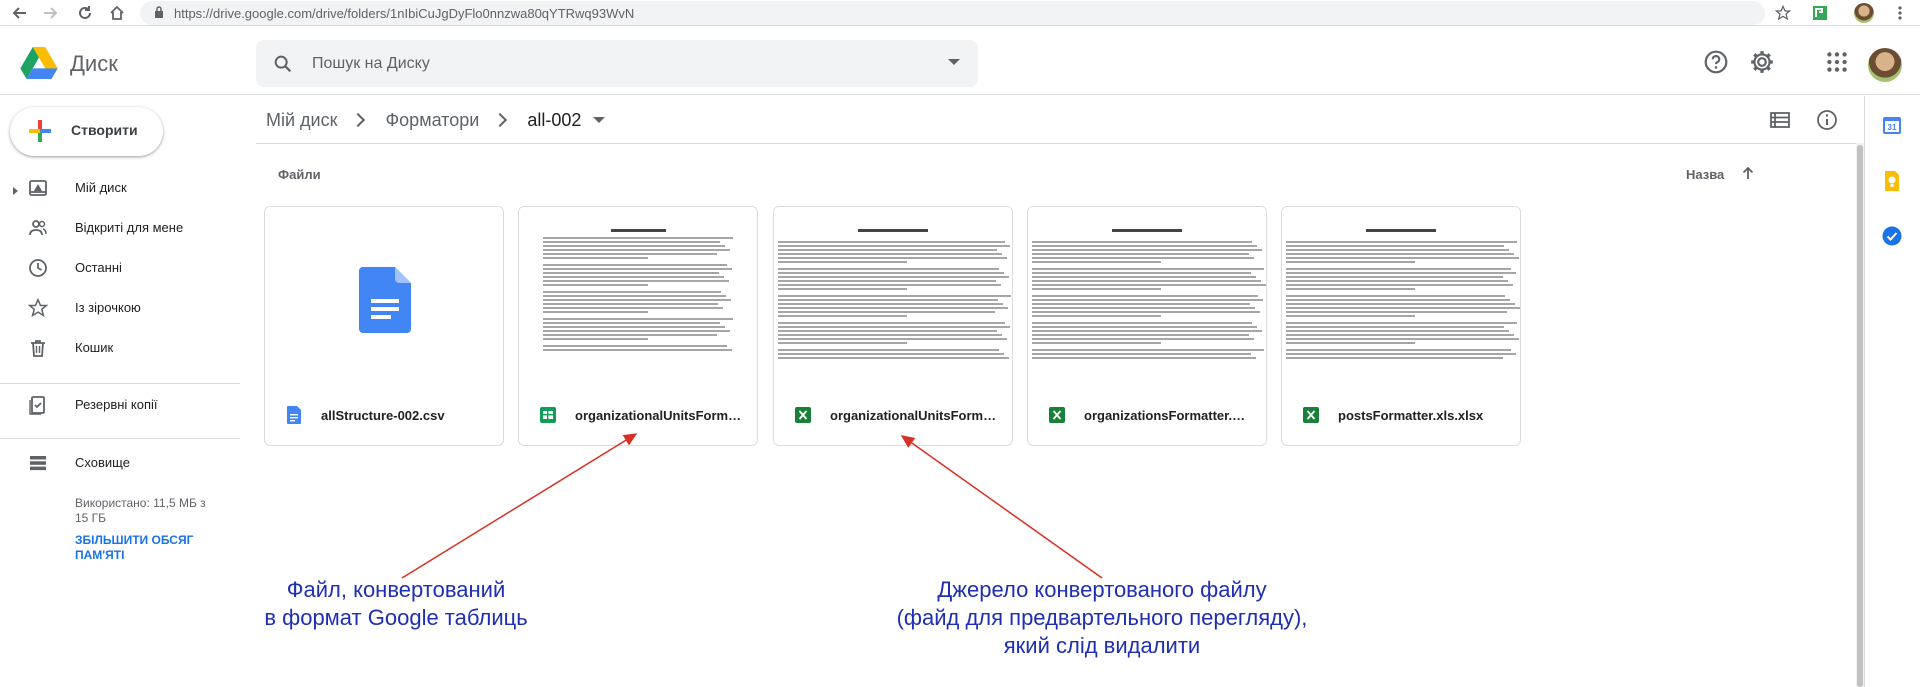 This screenshot has width=1920, height=687. Describe the element at coordinates (38, 348) in the screenshot. I see `trash-icon` at that location.